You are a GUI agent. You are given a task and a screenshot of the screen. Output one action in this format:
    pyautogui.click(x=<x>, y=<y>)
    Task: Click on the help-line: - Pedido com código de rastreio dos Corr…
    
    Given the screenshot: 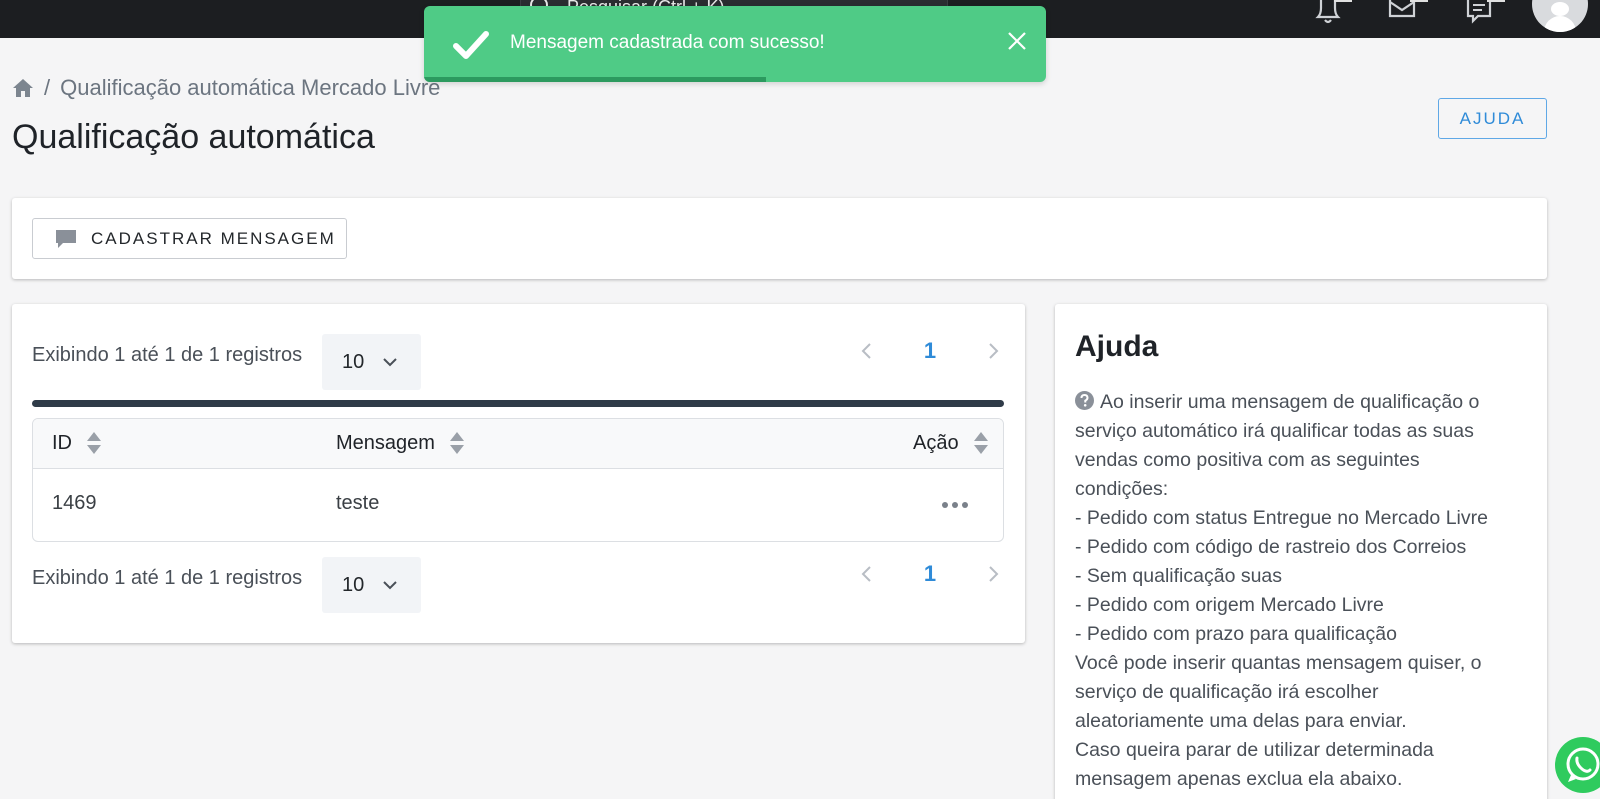 What is the action you would take?
    pyautogui.click(x=1271, y=547)
    